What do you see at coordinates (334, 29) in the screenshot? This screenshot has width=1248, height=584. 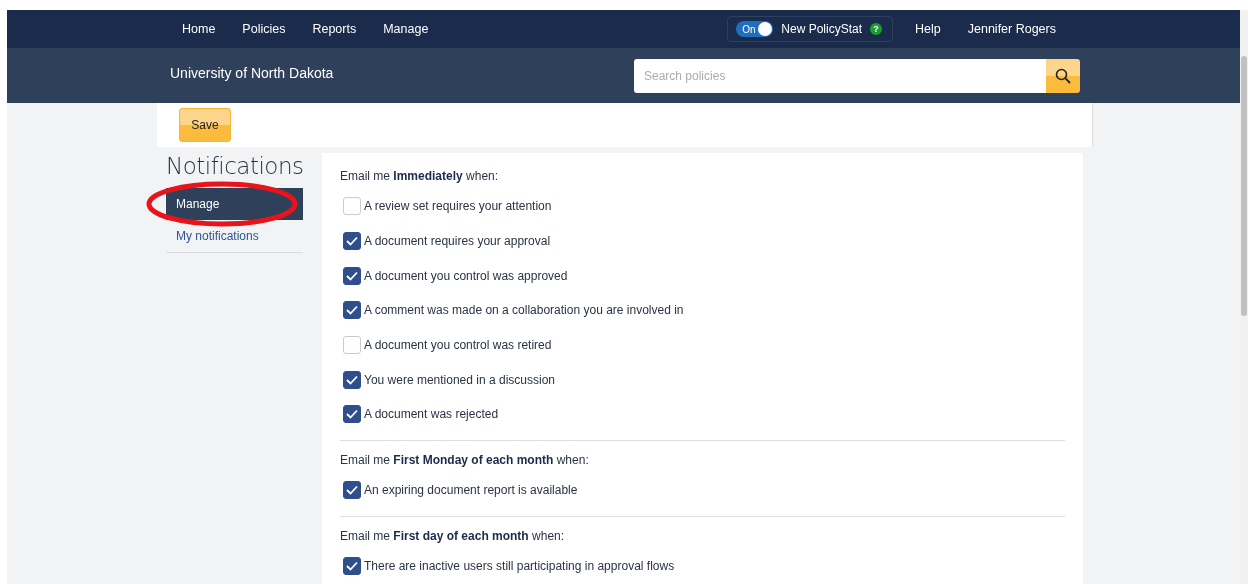 I see `nav-link: Reports` at bounding box center [334, 29].